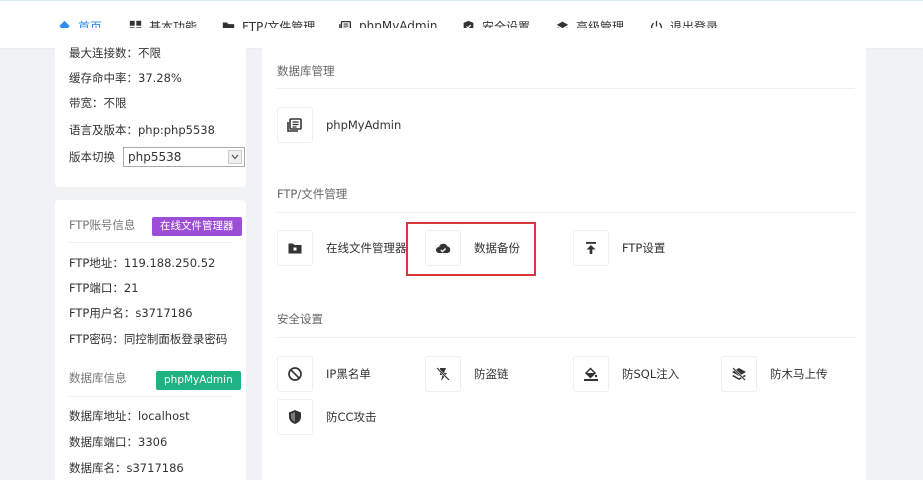 This screenshot has width=923, height=480. I want to click on db-name: 数据库名：s3717186, so click(126, 468).